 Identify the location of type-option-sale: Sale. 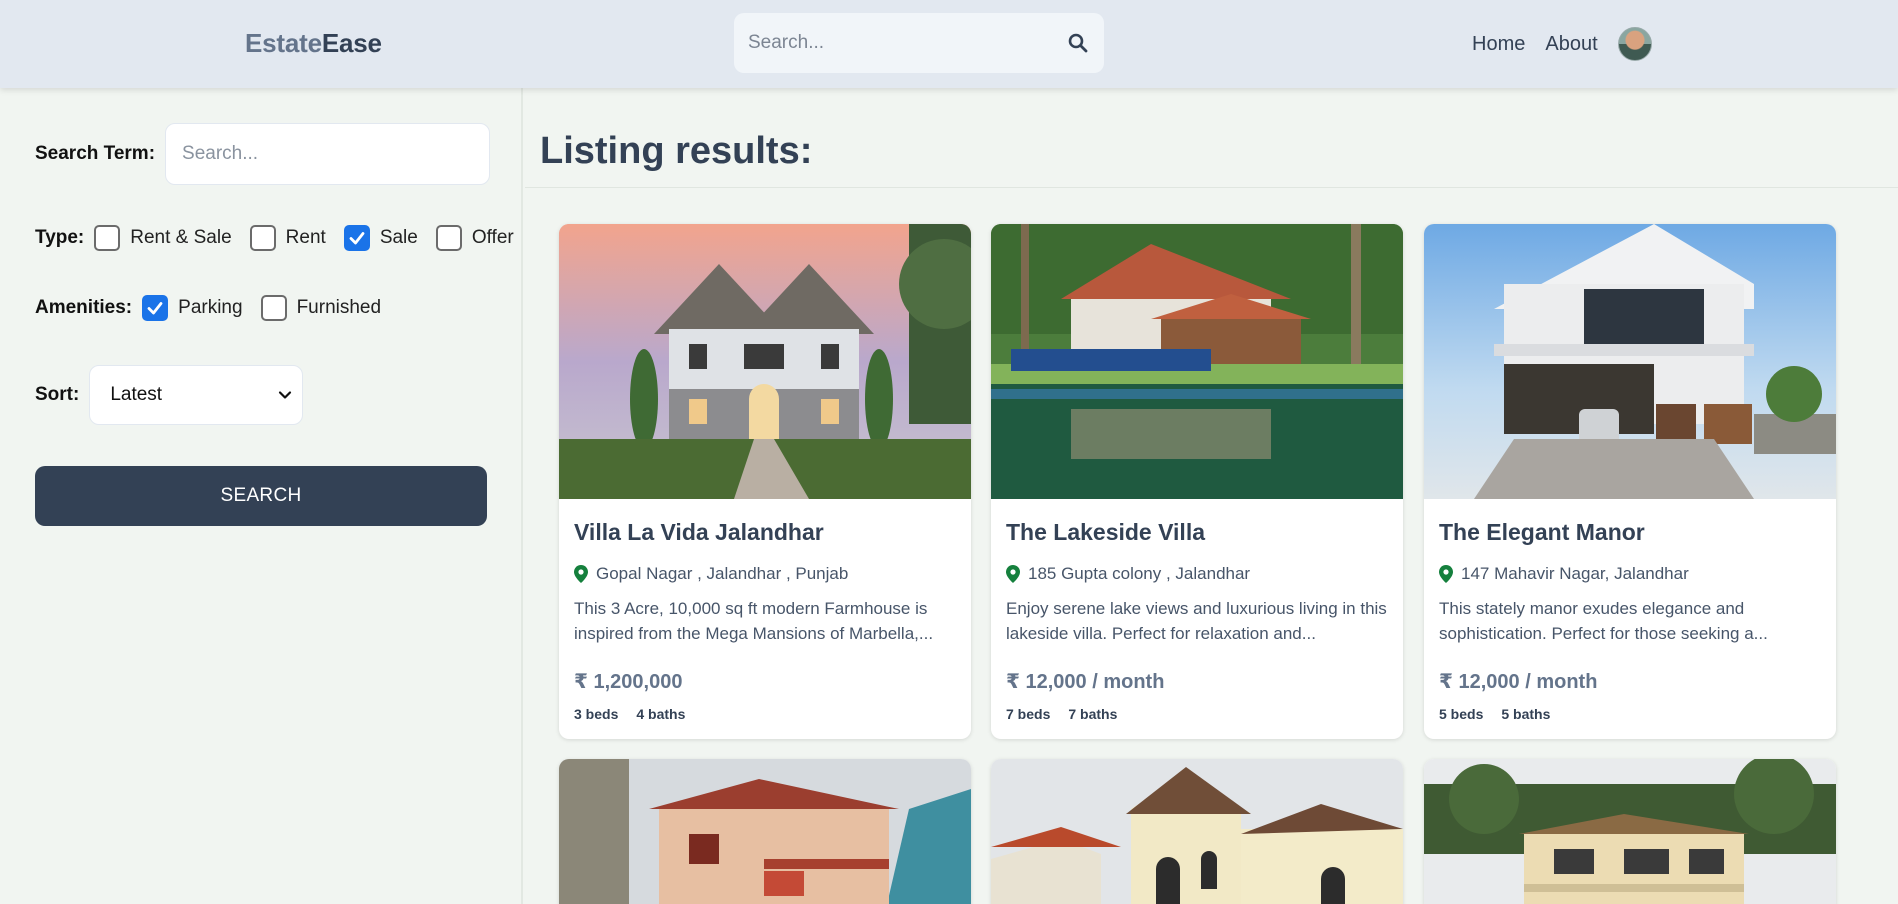
(380, 238).